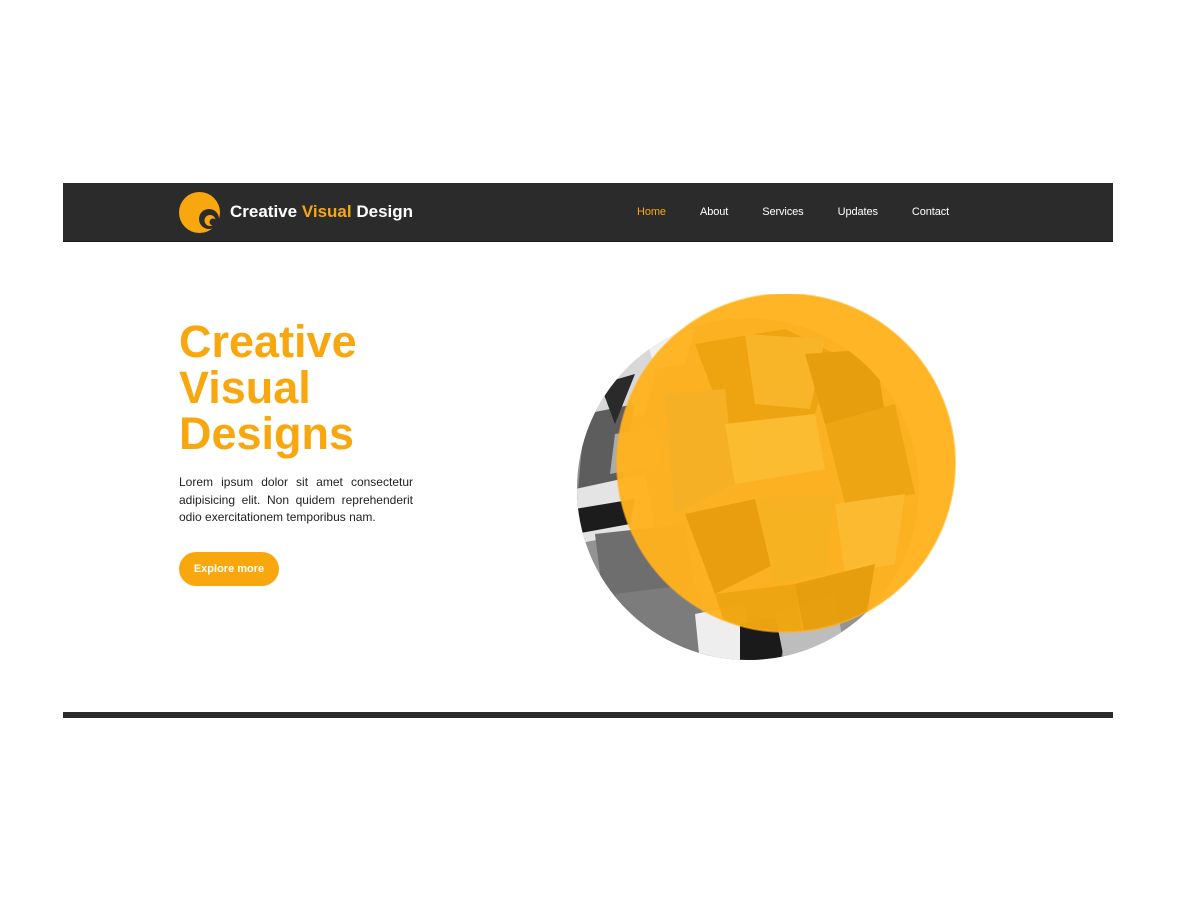  Describe the element at coordinates (229, 569) in the screenshot. I see `explore-more-button: Explore more` at that location.